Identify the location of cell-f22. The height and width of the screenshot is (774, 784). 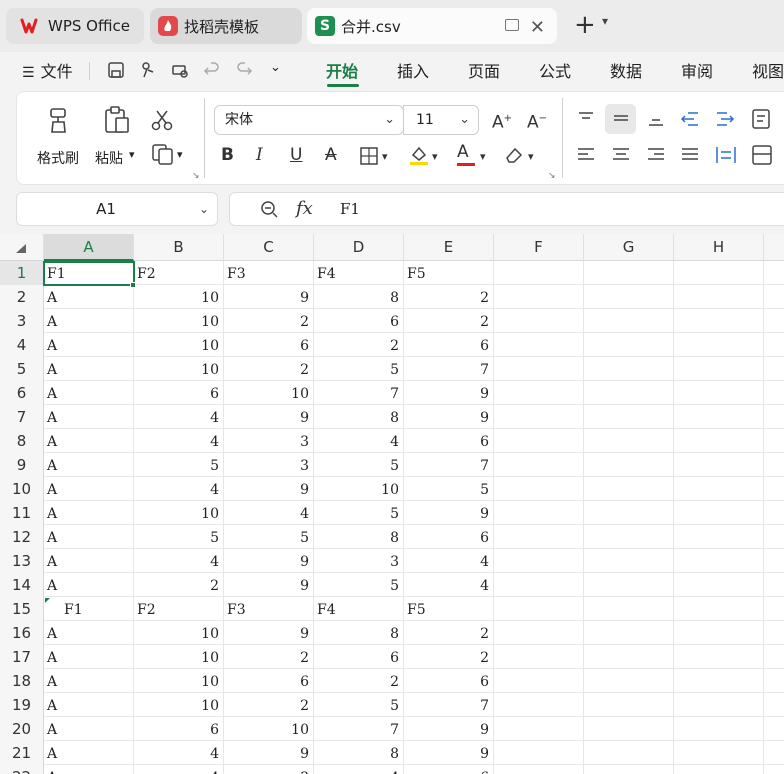
(539, 769).